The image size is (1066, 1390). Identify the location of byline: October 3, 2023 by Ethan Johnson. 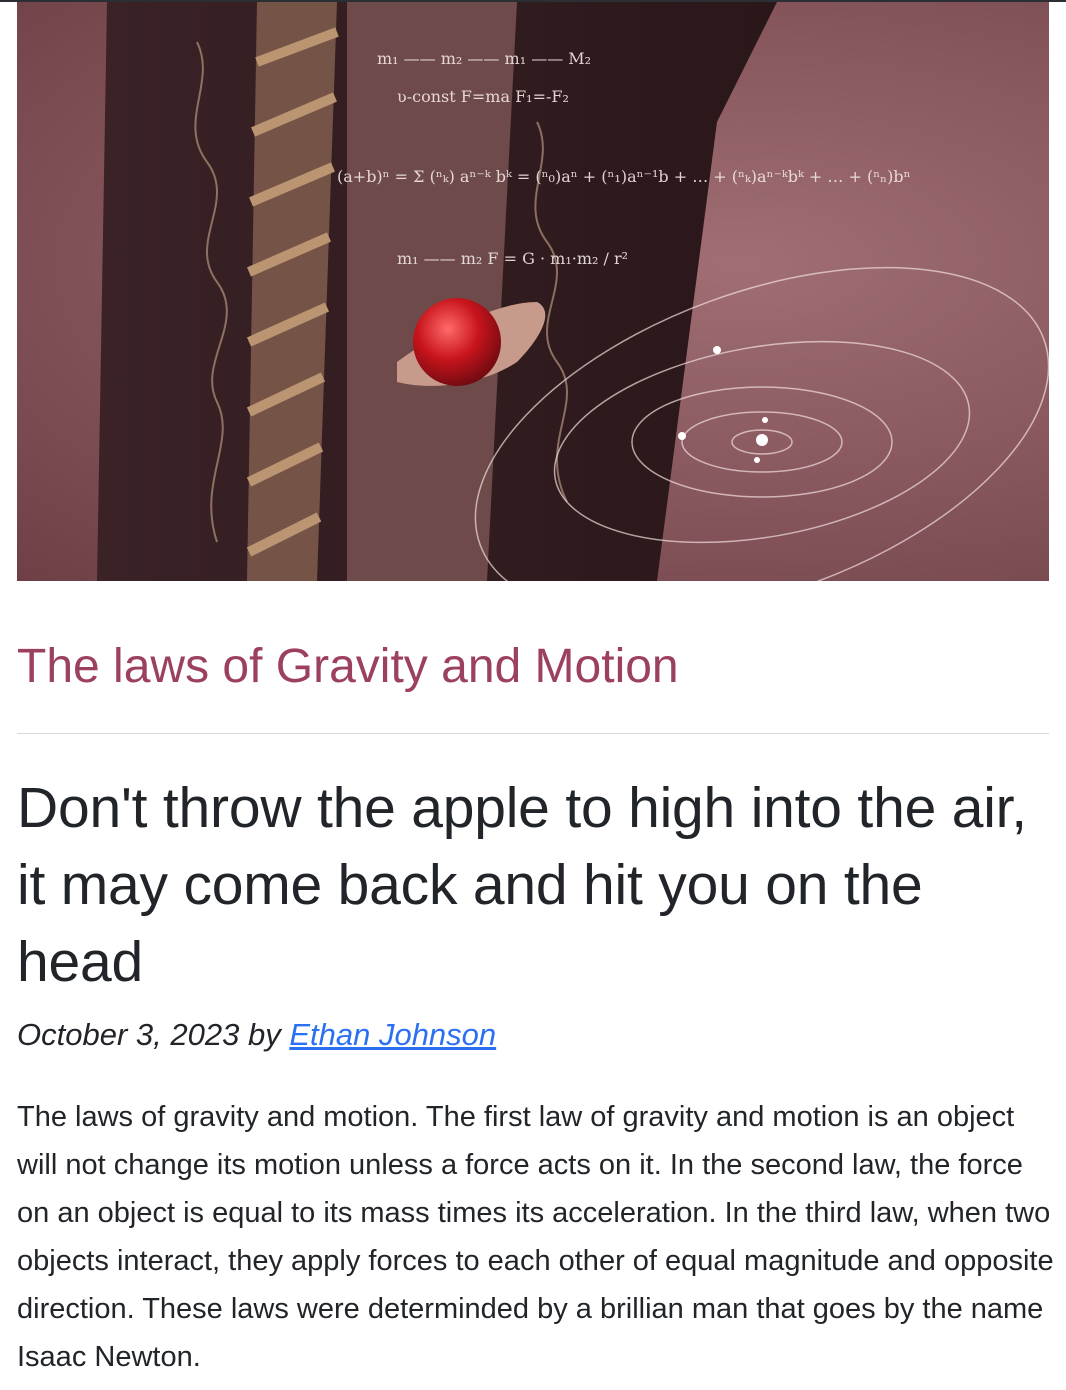
(256, 1035).